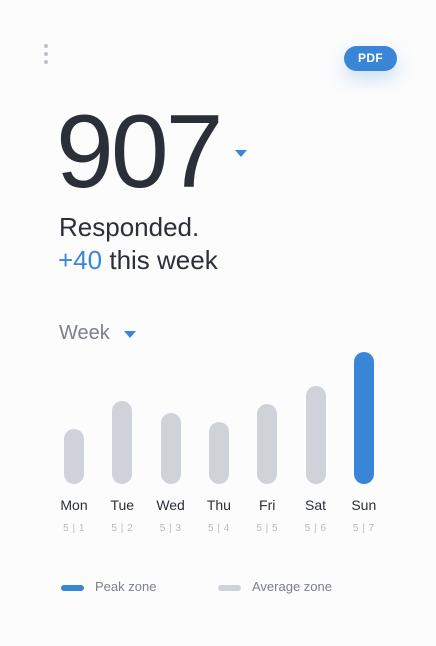 The width and height of the screenshot is (436, 646). I want to click on date-label-thu: 5 | 4, so click(219, 528).